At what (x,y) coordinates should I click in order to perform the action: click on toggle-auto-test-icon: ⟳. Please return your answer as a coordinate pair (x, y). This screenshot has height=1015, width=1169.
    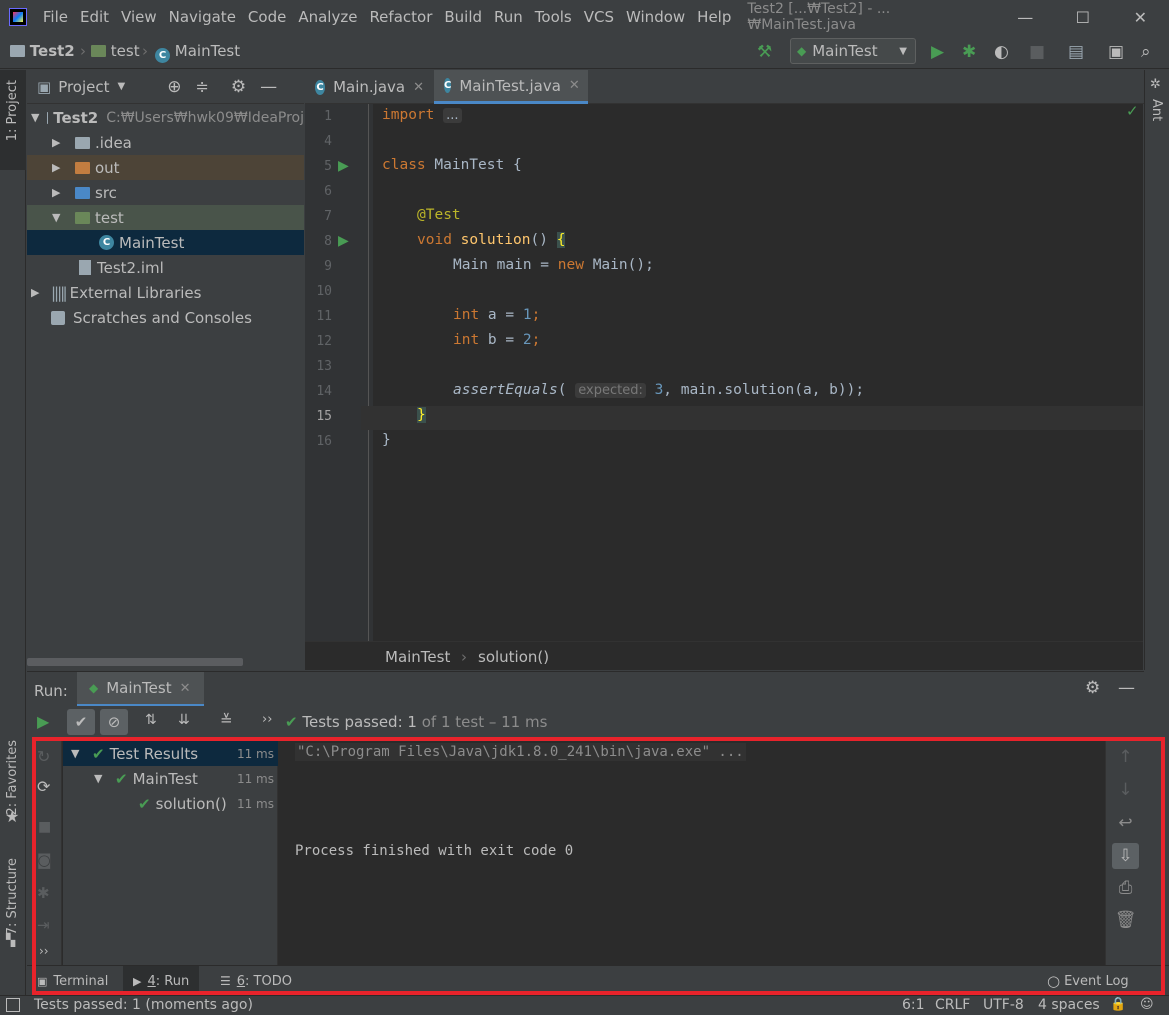
    Looking at the image, I should click on (43, 786).